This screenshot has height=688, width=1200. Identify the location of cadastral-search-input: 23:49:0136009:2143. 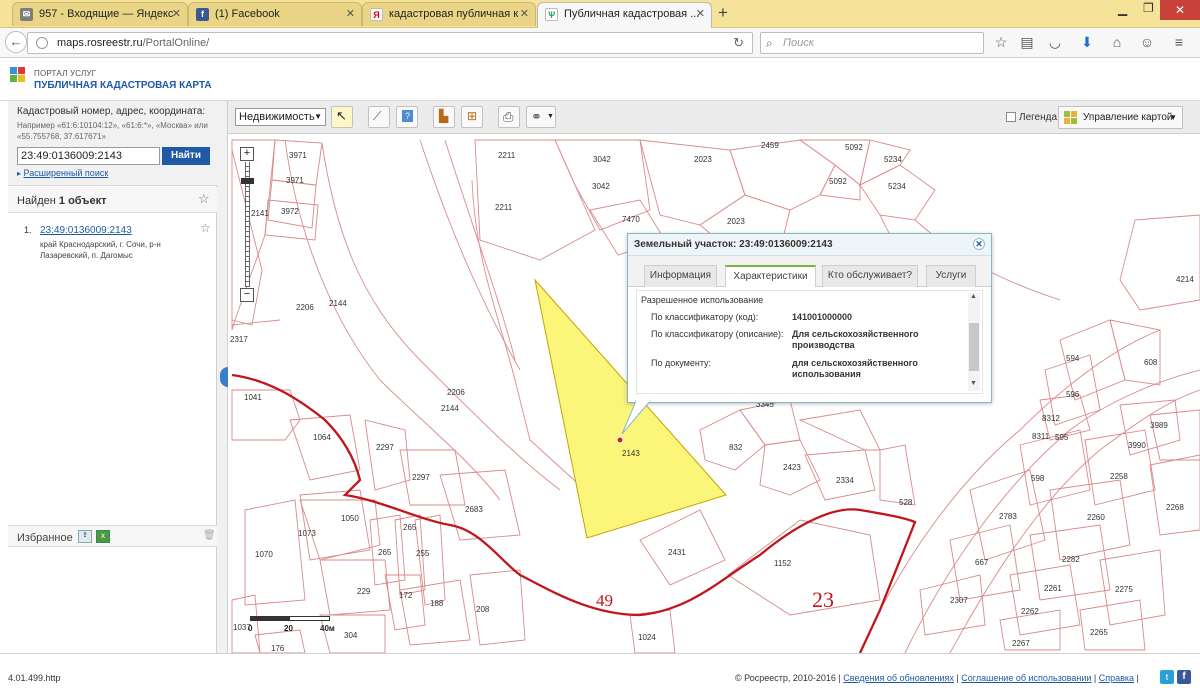
(88, 156).